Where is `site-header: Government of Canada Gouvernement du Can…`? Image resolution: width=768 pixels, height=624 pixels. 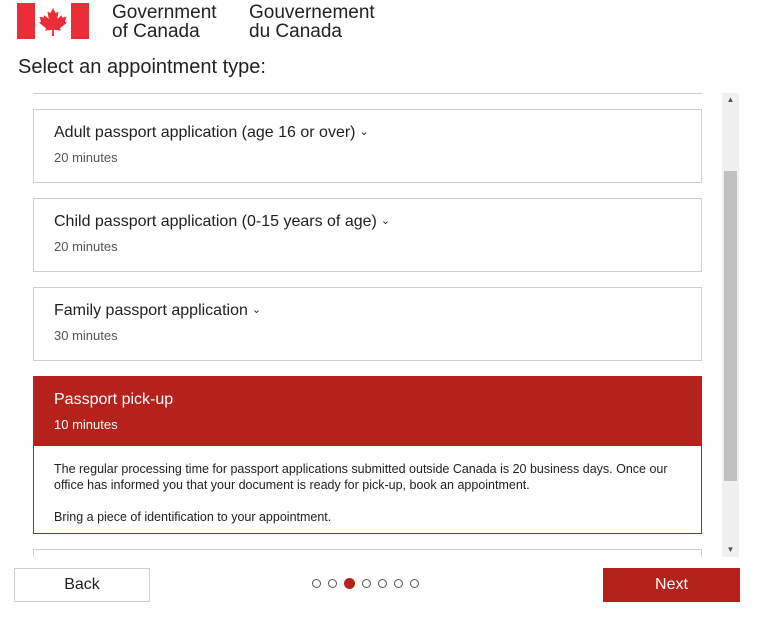 site-header: Government of Canada Gouvernement du Can… is located at coordinates (384, 25).